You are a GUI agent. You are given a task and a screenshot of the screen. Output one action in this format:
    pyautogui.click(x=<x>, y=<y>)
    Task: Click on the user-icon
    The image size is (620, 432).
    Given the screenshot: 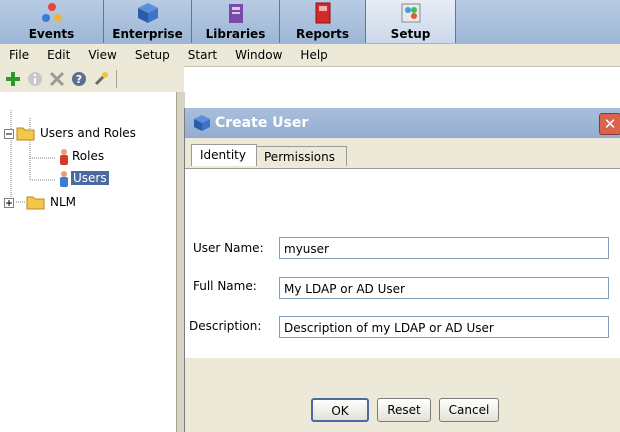 What is the action you would take?
    pyautogui.click(x=64, y=180)
    